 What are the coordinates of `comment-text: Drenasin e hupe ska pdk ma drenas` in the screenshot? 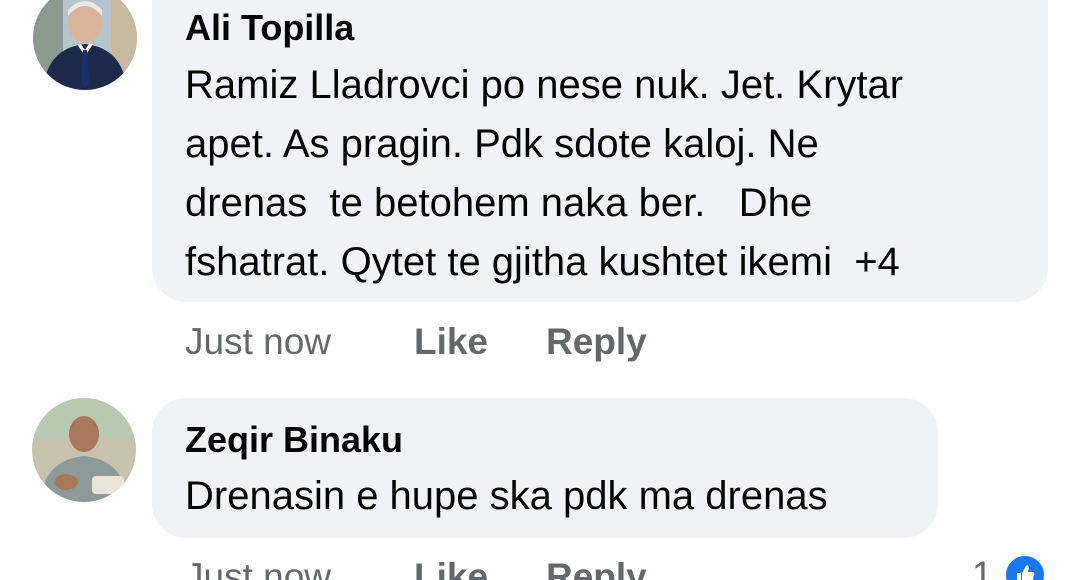 It's located at (506, 496).